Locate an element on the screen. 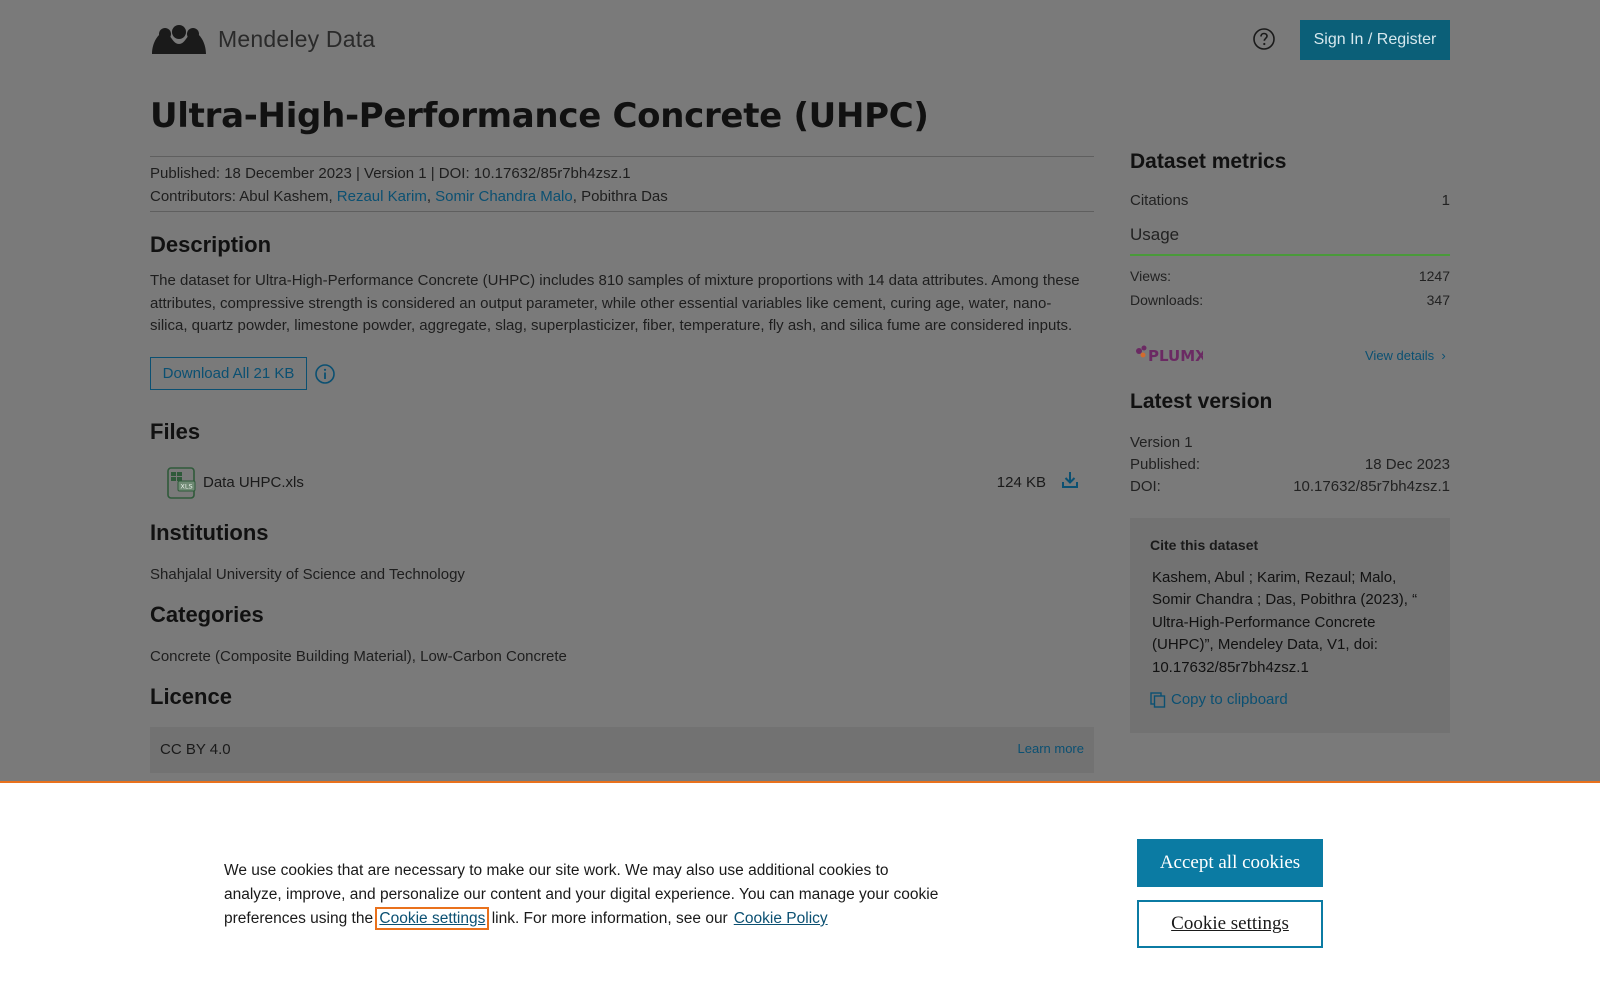 The image size is (1600, 1000). published-value: 18 Dec 2023 is located at coordinates (1407, 464).